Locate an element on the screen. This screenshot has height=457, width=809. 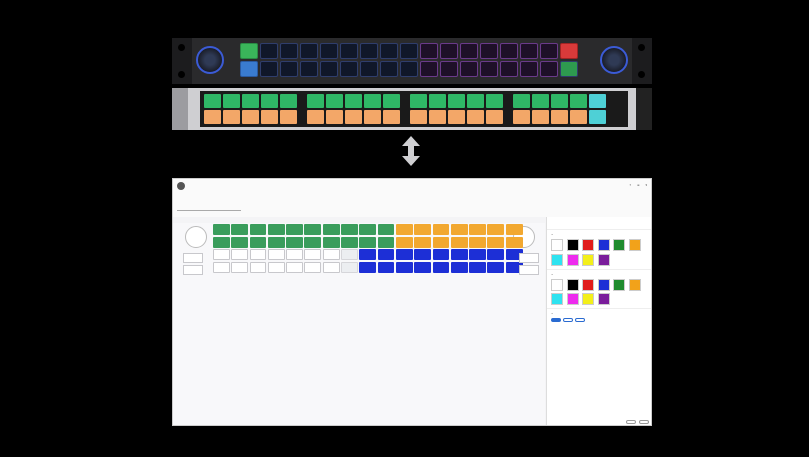
user-menu: ▾ is located at coordinates (646, 185).